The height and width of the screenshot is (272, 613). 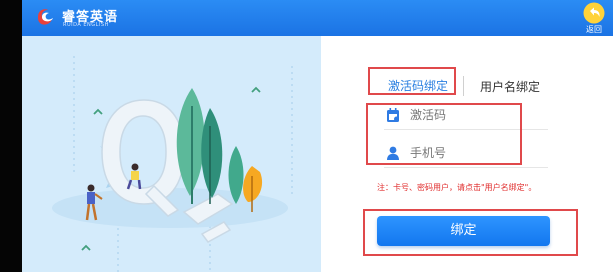 I want to click on tab-username-bind: 用户名绑定, so click(x=510, y=86).